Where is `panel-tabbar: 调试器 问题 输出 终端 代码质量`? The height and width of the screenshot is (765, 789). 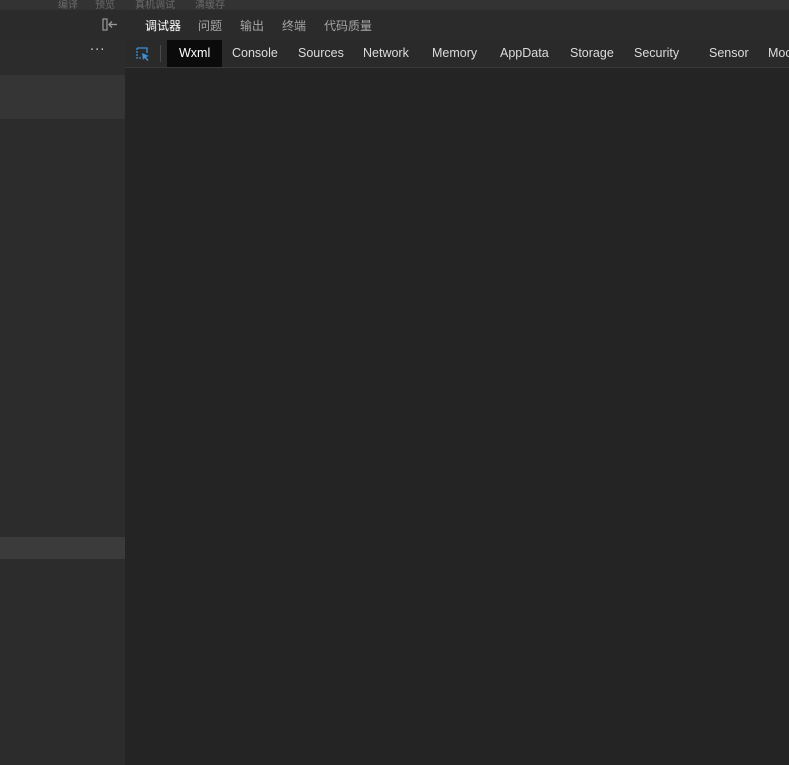
panel-tabbar: 调试器 问题 输出 终端 代码质量 is located at coordinates (394, 26).